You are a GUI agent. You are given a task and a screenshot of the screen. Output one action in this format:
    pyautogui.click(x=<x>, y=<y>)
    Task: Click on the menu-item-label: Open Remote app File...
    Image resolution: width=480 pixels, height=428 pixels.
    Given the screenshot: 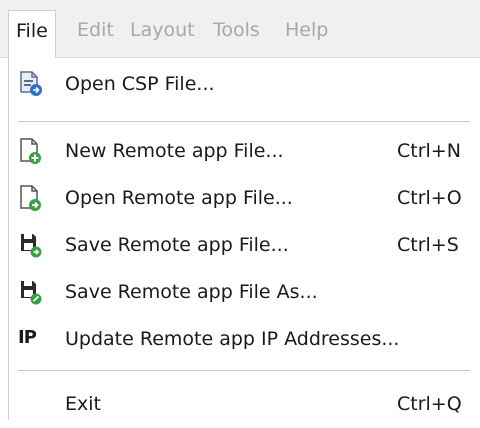 What is the action you would take?
    pyautogui.click(x=179, y=198)
    